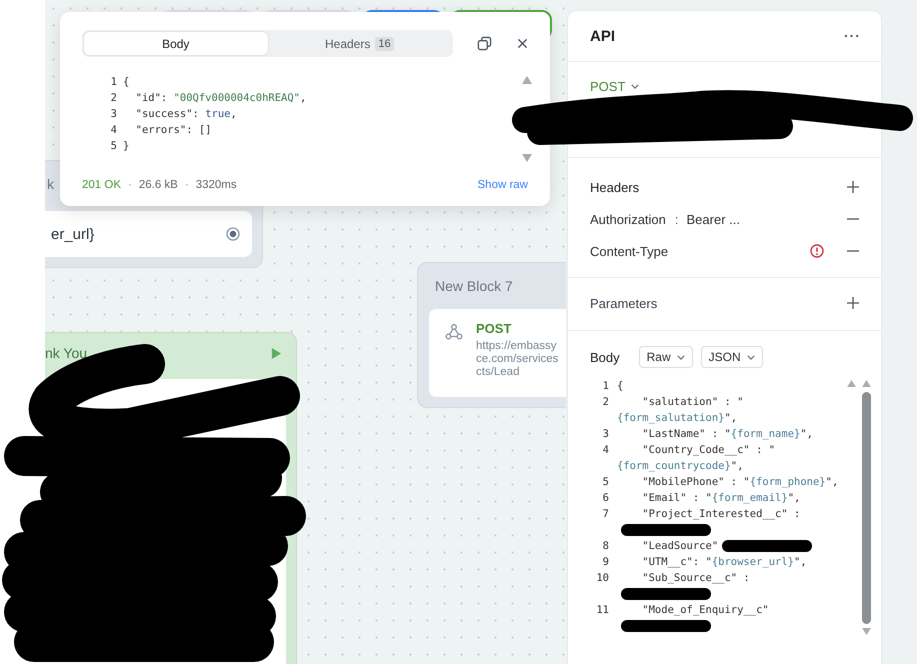 The image size is (917, 664). What do you see at coordinates (721, 498) in the screenshot?
I see `code-line: "Email" : "{form_email}",` at bounding box center [721, 498].